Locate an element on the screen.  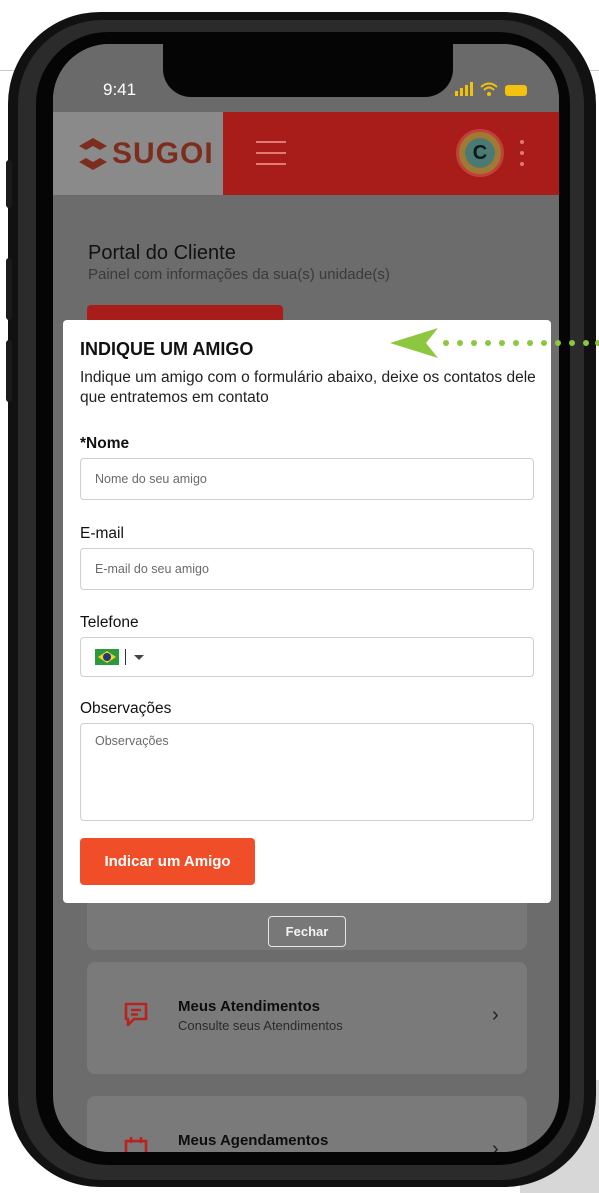
hamburger-menu-icon is located at coordinates (271, 153).